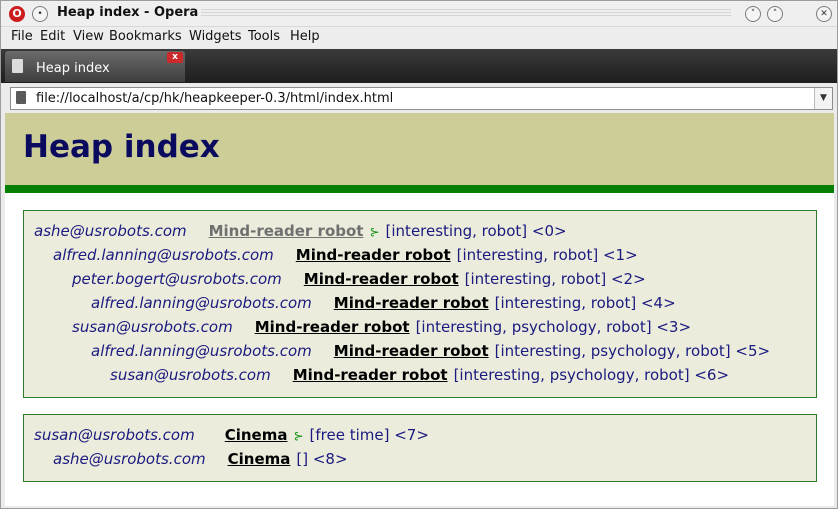  What do you see at coordinates (466, 13) in the screenshot?
I see `title-bar-grip` at bounding box center [466, 13].